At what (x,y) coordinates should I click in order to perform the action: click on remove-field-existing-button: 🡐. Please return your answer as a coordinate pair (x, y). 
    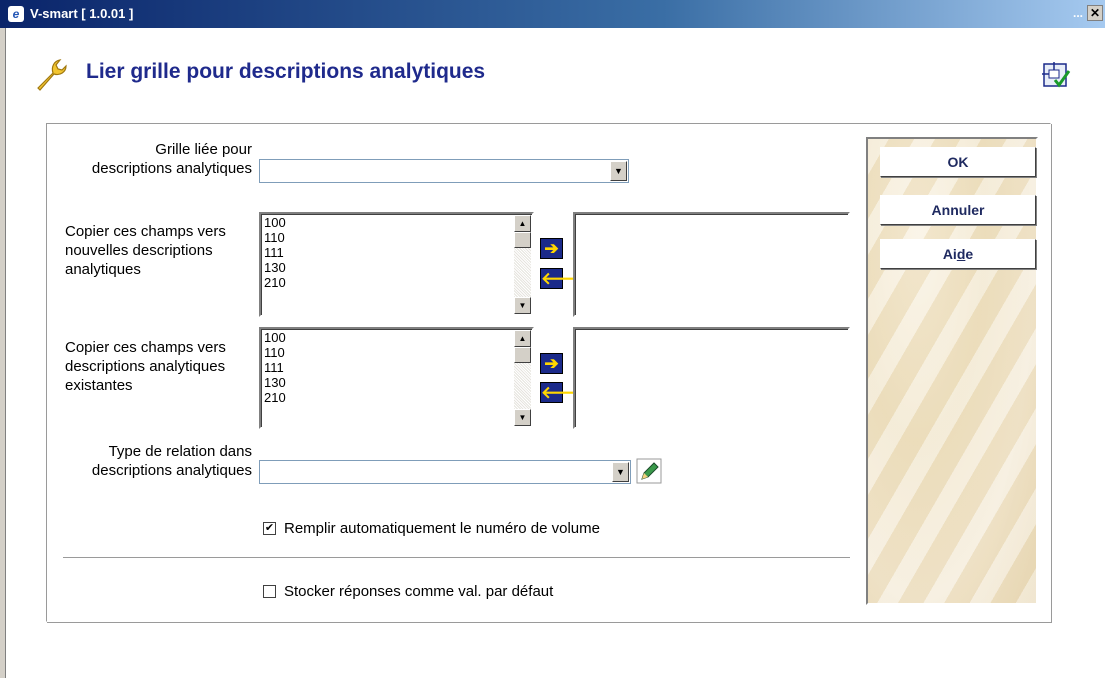
    Looking at the image, I should click on (563, 392).